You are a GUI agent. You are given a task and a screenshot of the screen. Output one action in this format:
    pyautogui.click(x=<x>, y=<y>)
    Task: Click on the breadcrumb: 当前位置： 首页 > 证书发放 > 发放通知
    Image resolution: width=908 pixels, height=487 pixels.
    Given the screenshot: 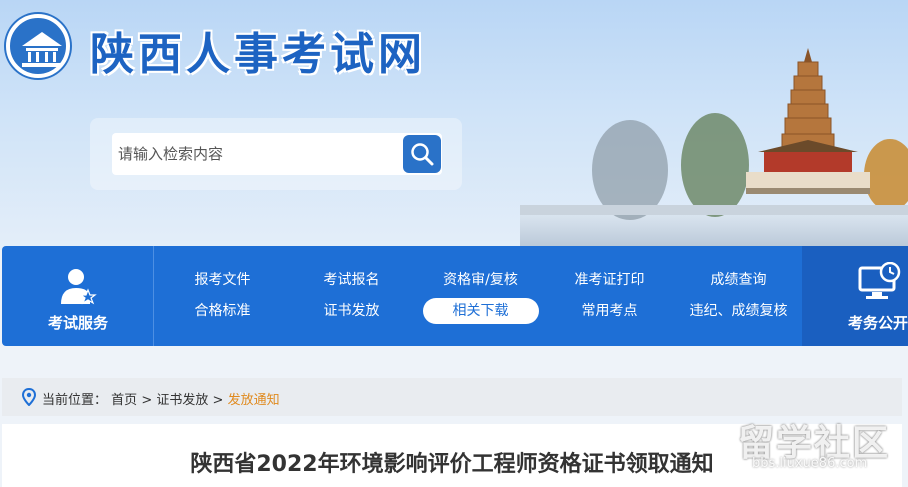 What is the action you would take?
    pyautogui.click(x=452, y=397)
    